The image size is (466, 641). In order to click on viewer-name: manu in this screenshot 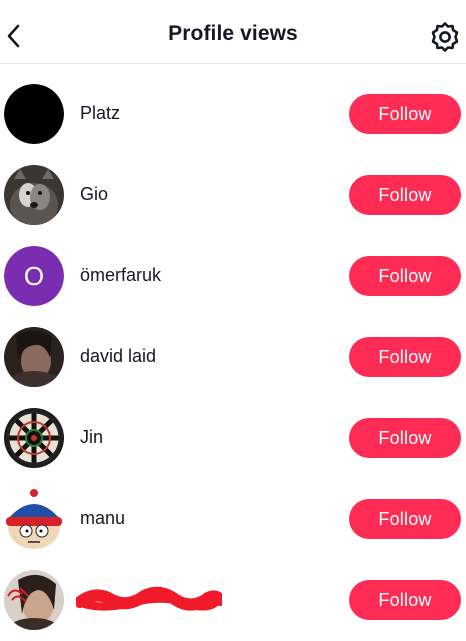, I will do `click(102, 518)`.